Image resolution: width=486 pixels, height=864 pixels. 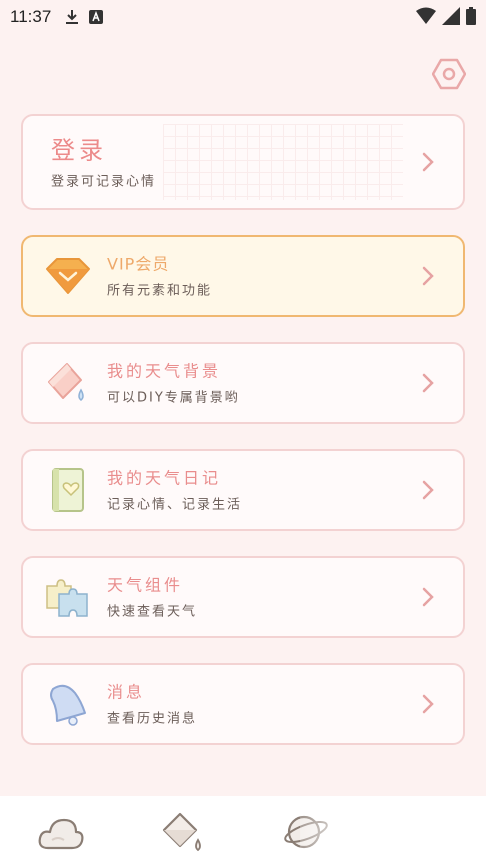 What do you see at coordinates (104, 182) in the screenshot?
I see `login-subtitle: 登录可记录心情` at bounding box center [104, 182].